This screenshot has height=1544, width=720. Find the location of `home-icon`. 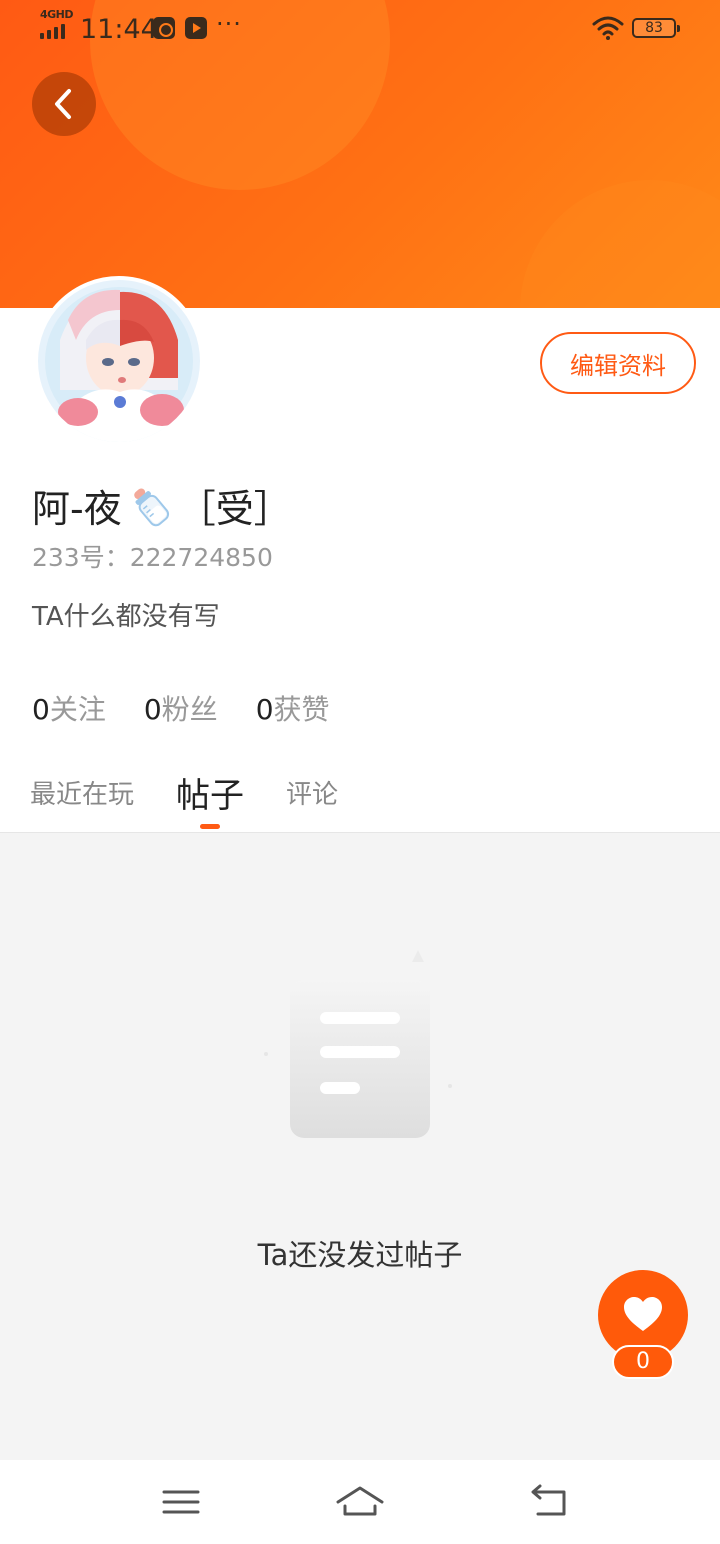

home-icon is located at coordinates (360, 1502).